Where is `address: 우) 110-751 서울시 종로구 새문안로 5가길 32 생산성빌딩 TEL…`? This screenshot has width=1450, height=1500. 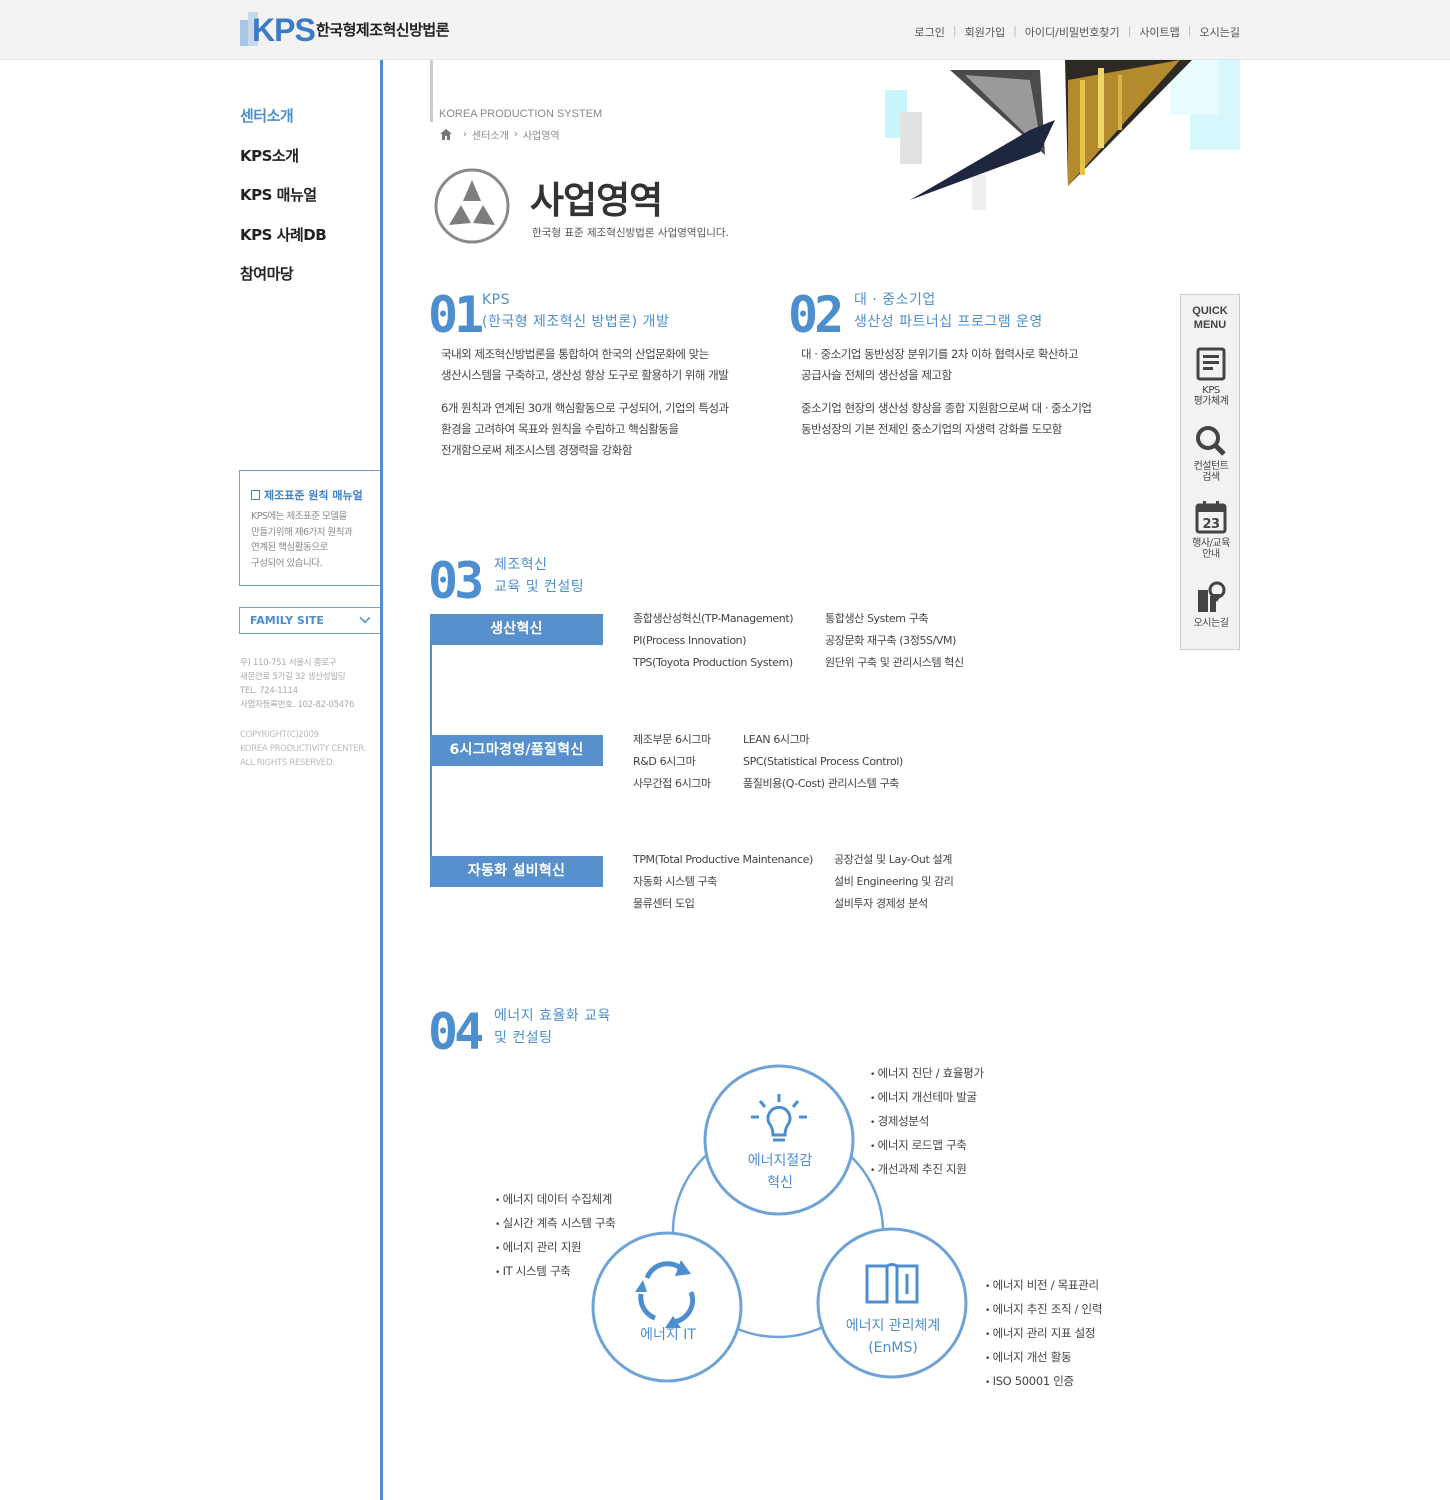 address: 우) 110-751 서울시 종로구 새문안로 5가길 32 생산성빌딩 TEL… is located at coordinates (297, 684).